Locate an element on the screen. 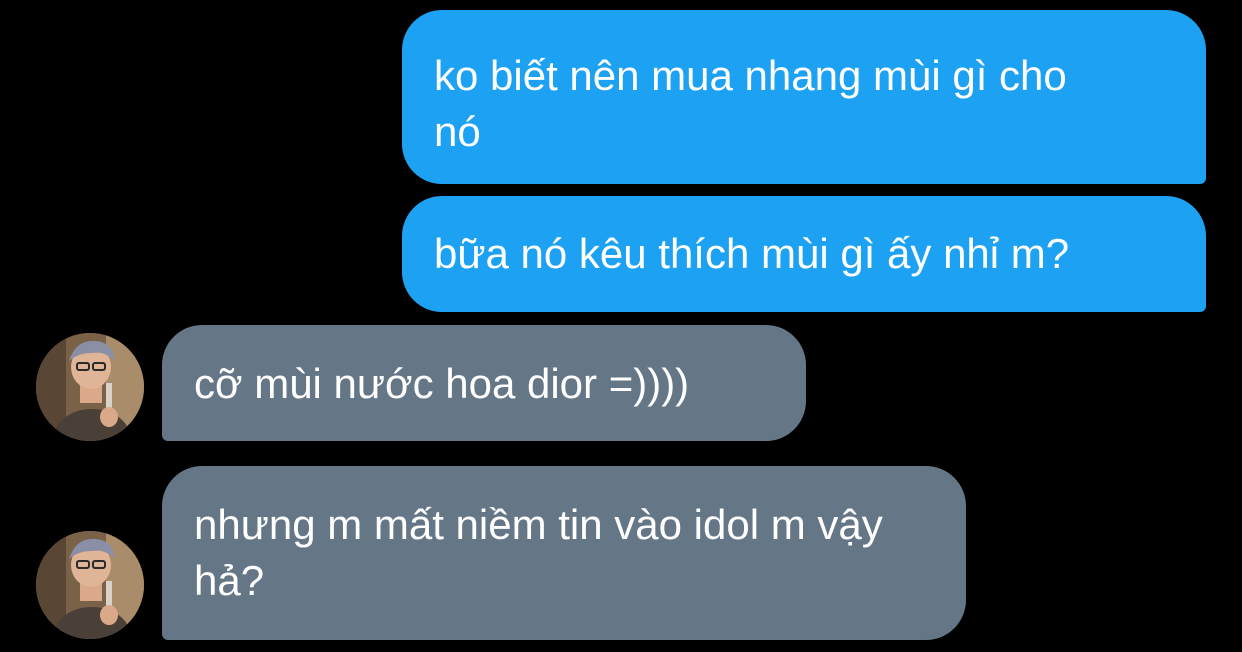  message-text: bữa nó kêu thích mùi gì ấy nhỉ m? is located at coordinates (752, 253).